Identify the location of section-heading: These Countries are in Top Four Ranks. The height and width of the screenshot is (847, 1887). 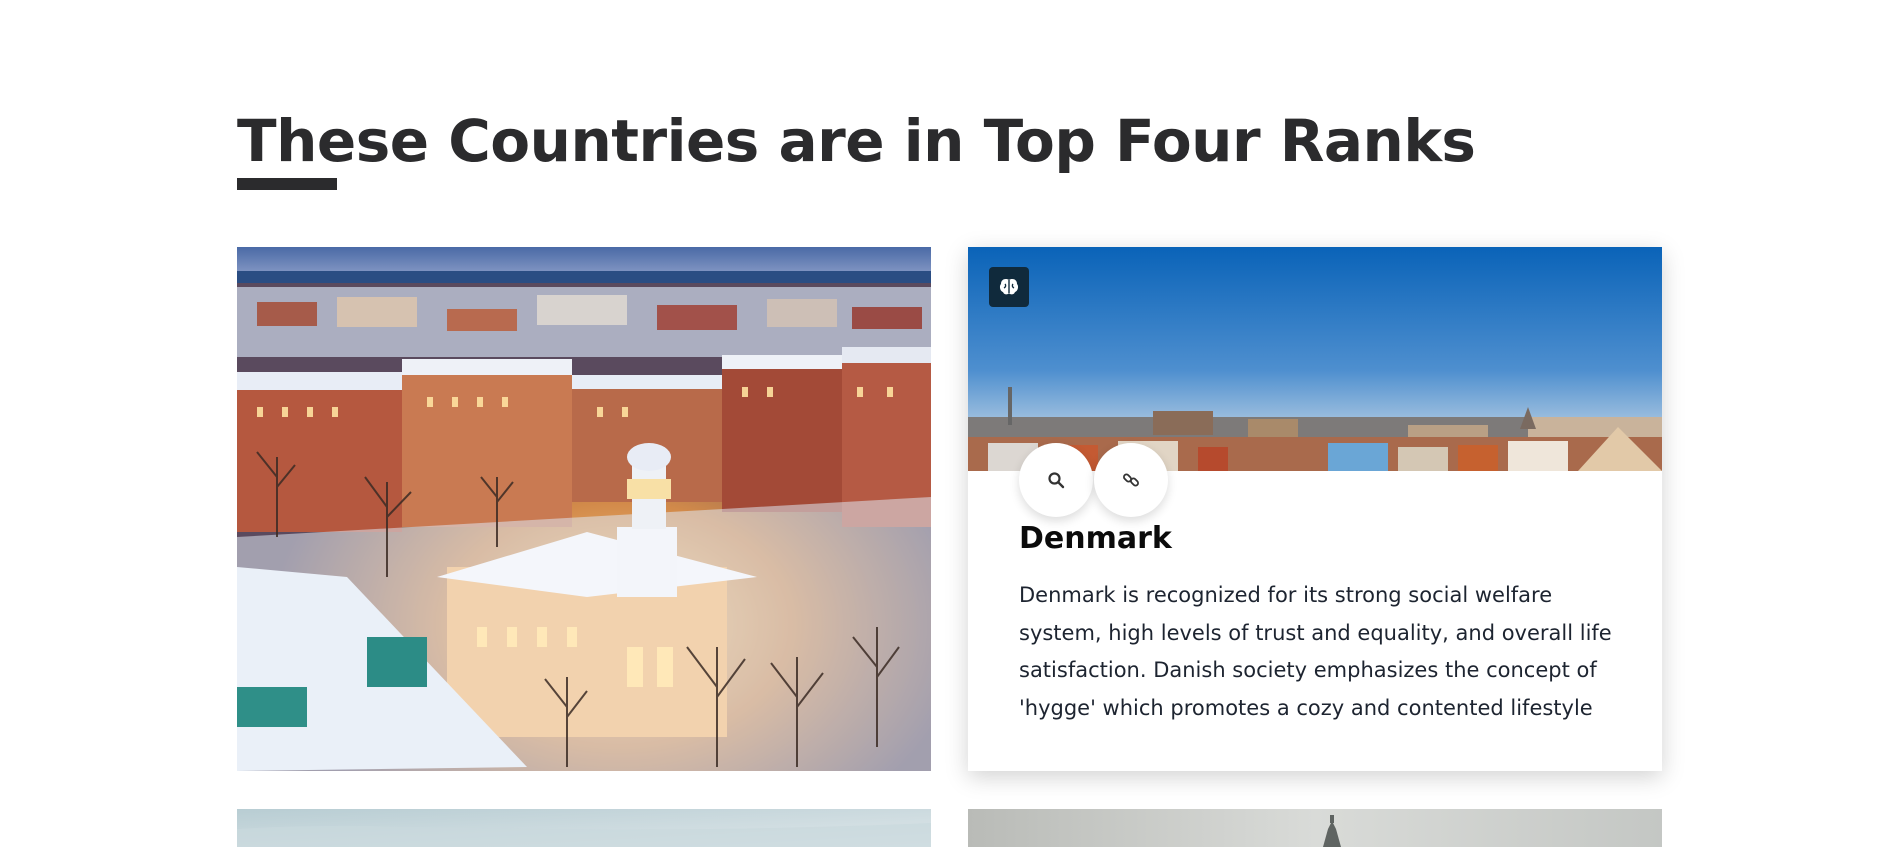
(856, 141).